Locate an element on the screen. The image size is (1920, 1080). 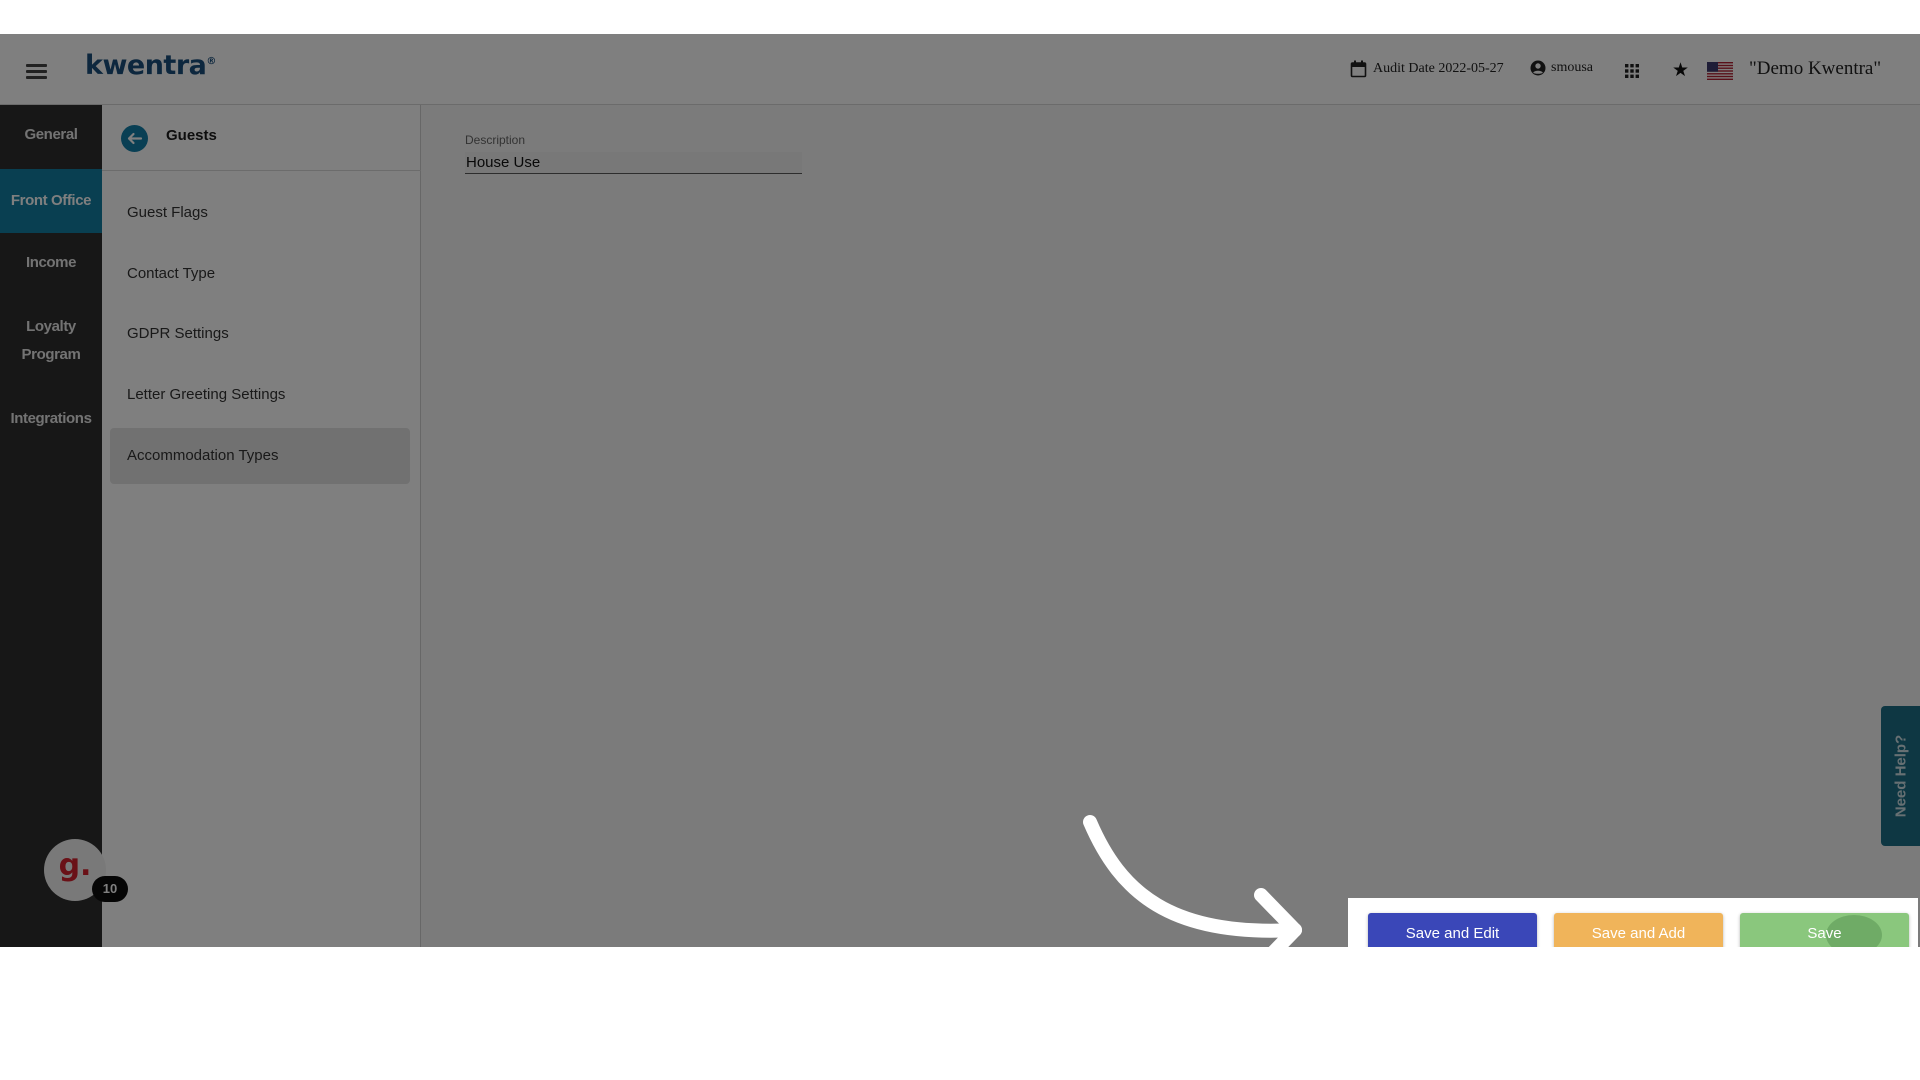
module-general: General is located at coordinates (51, 135).